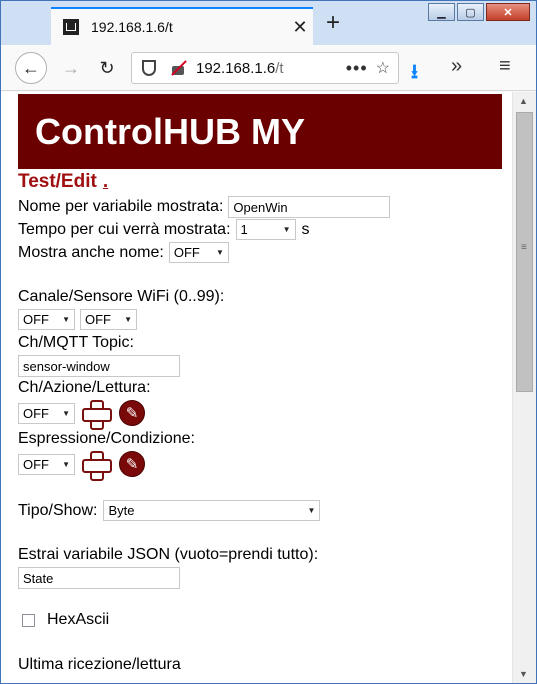 This screenshot has height=684, width=537. What do you see at coordinates (96, 465) in the screenshot?
I see `add-expression-plus-icon` at bounding box center [96, 465].